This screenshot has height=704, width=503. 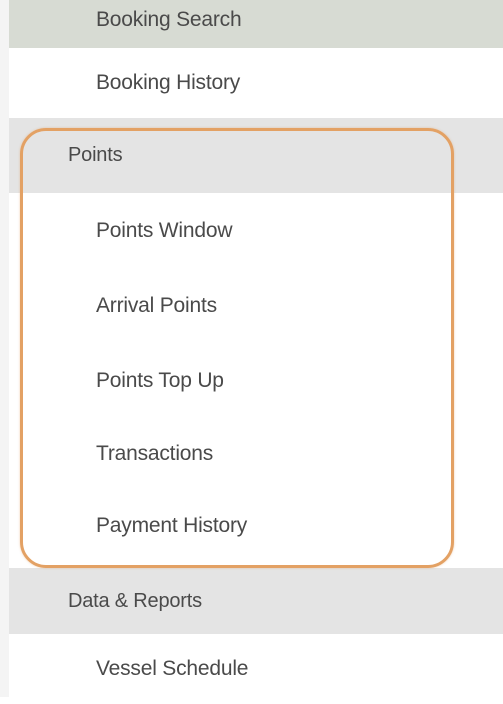 I want to click on menu-item-label: Points Window, so click(x=164, y=230).